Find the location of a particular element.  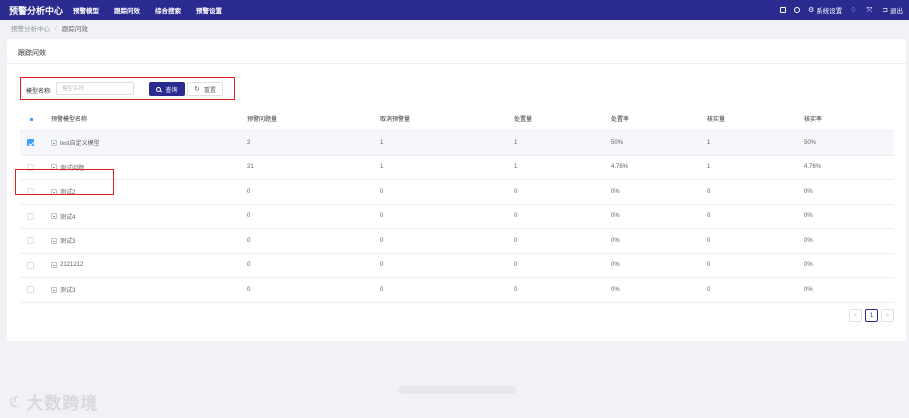

divider is located at coordinates (456, 63).